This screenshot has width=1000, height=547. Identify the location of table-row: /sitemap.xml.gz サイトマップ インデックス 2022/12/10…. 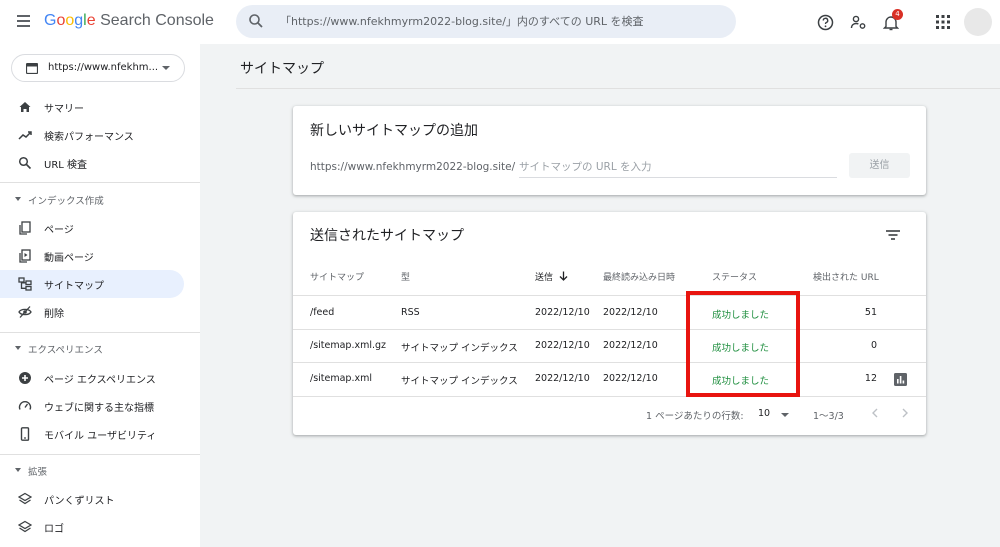
(609, 346).